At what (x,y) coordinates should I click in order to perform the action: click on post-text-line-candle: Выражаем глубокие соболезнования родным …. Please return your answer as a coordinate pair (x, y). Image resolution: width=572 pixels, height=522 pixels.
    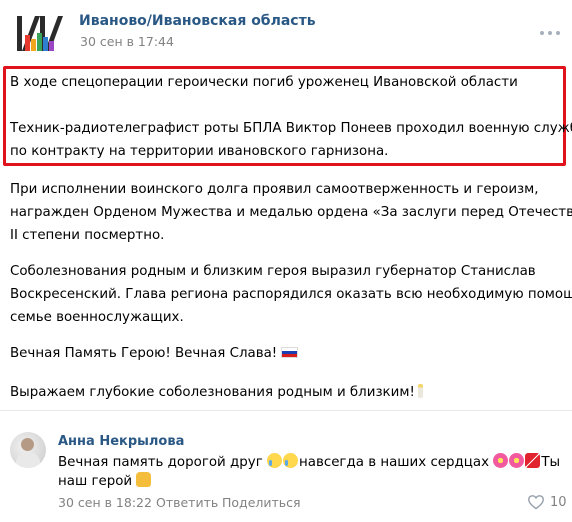
    Looking at the image, I should click on (216, 392).